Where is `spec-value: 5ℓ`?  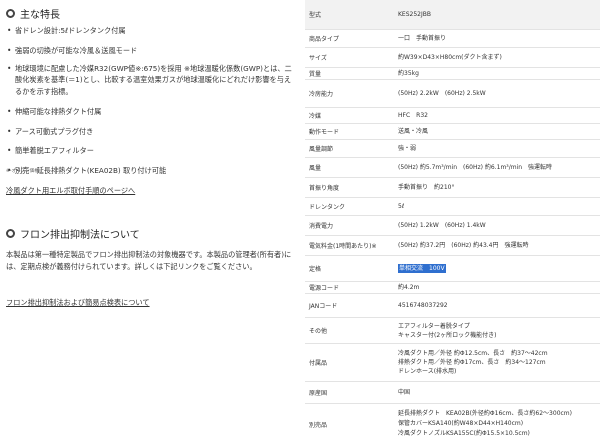
spec-value: 5ℓ is located at coordinates (401, 206).